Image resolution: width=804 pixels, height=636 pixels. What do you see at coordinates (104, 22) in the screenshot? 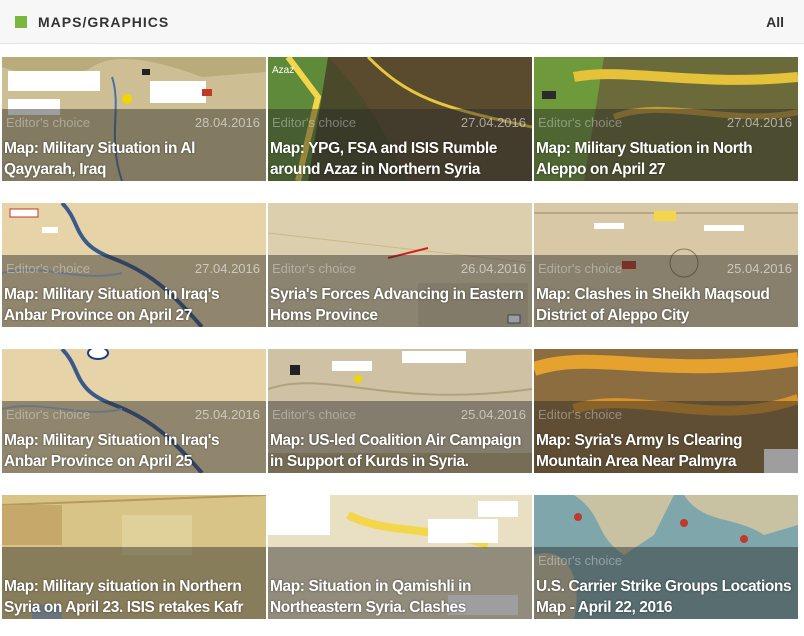
I see `section-title: MAPS/GRAPHICS` at bounding box center [104, 22].